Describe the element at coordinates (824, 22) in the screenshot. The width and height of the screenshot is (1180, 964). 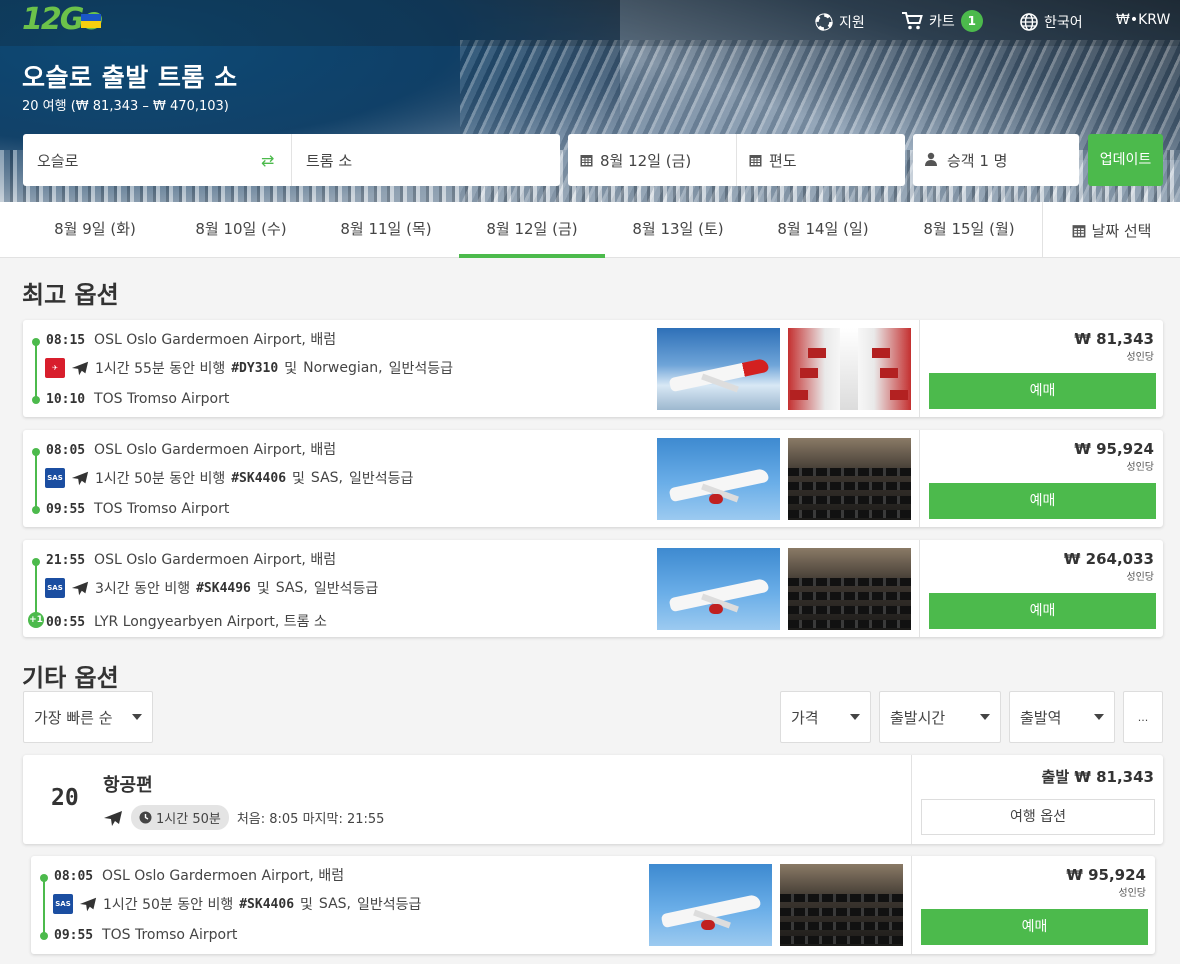
I see `lifebuoy-icon` at that location.